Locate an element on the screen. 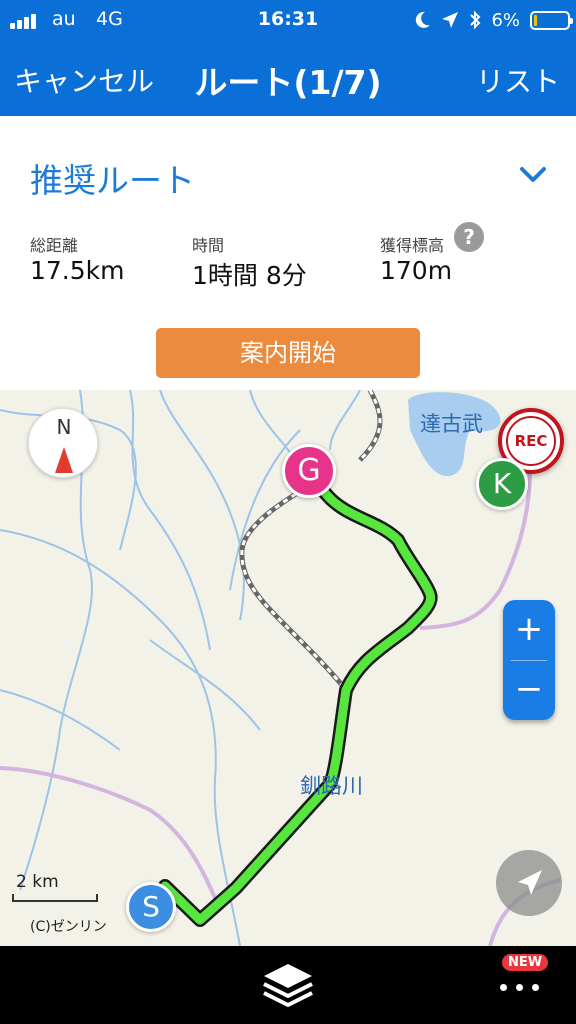 The width and height of the screenshot is (576, 1024). status-bar: au 4G 16:31 6% is located at coordinates (288, 20).